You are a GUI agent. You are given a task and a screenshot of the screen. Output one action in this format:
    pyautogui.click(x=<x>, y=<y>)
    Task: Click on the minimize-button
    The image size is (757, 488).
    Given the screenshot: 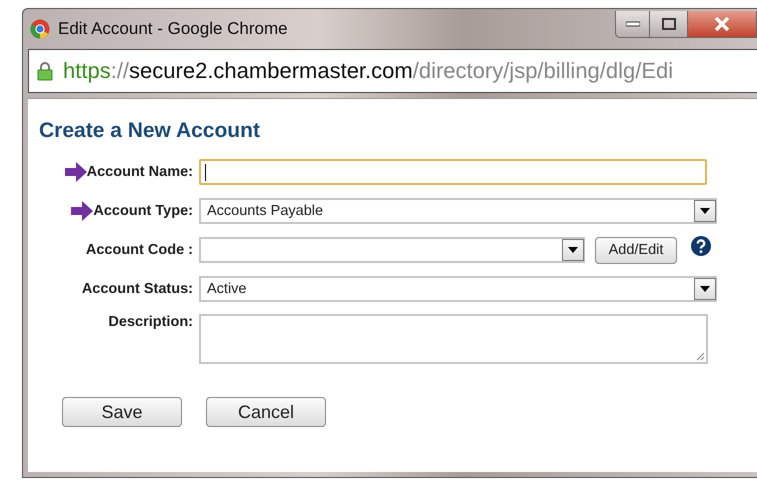 What is the action you would take?
    pyautogui.click(x=632, y=24)
    